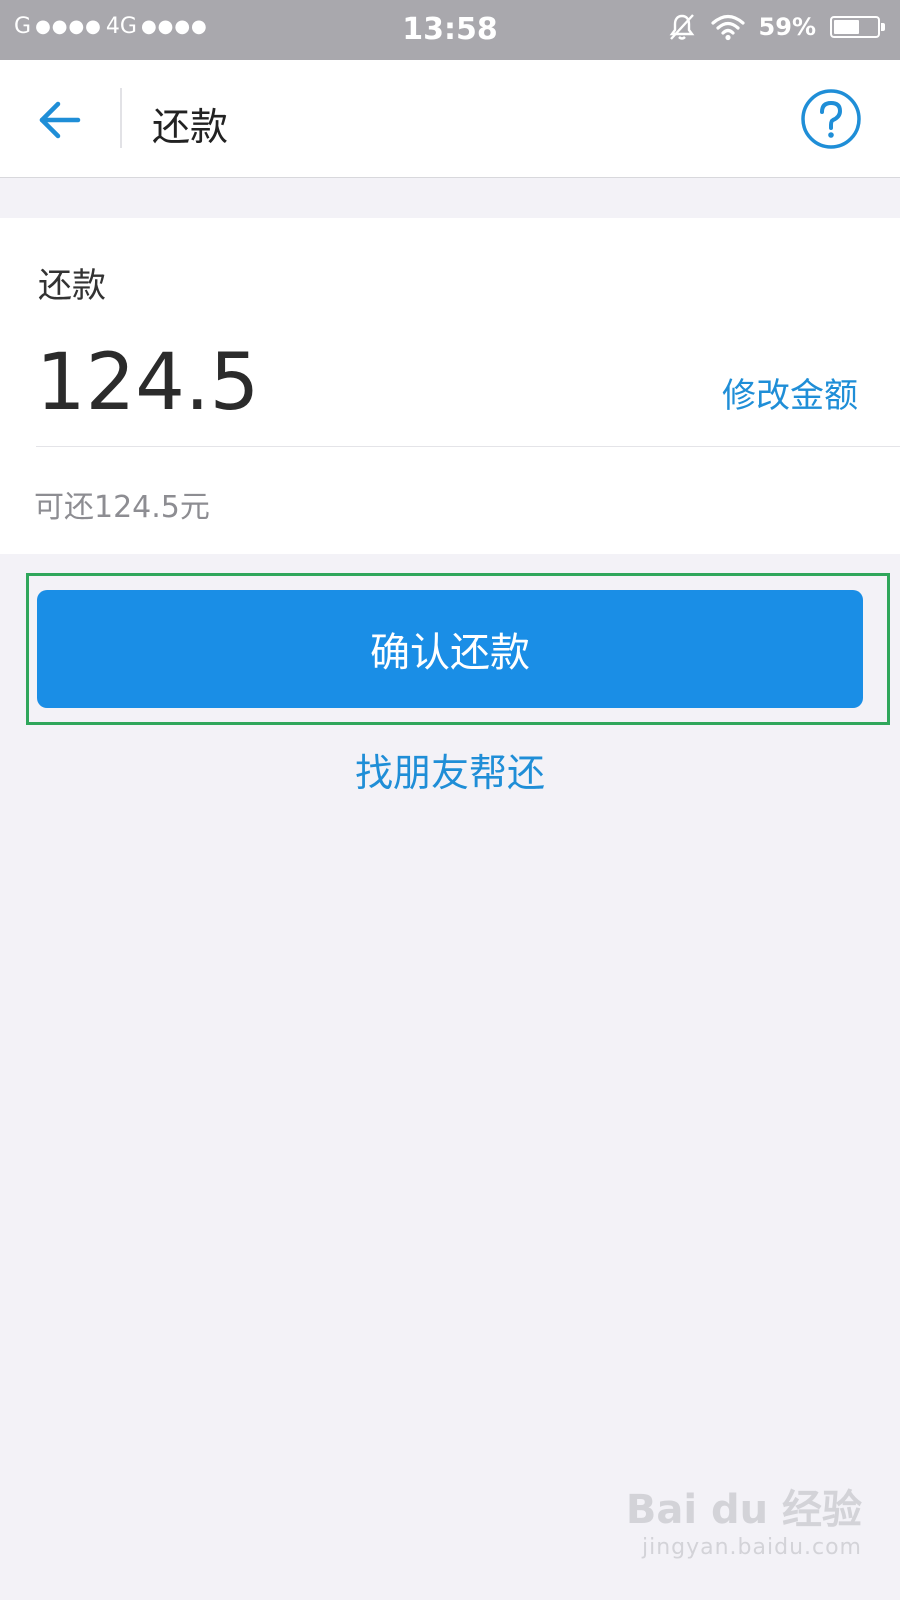 This screenshot has width=900, height=1600. I want to click on divider, so click(468, 446).